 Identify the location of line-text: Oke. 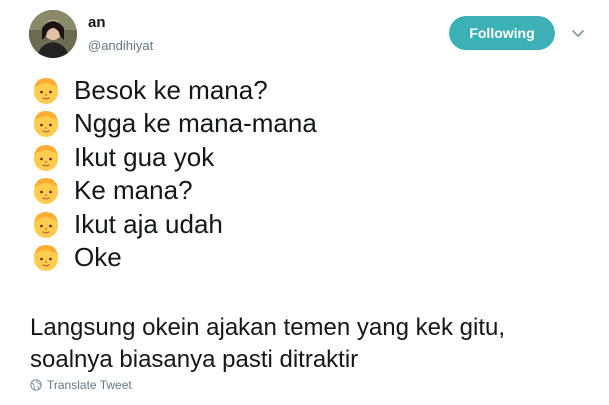
(98, 257).